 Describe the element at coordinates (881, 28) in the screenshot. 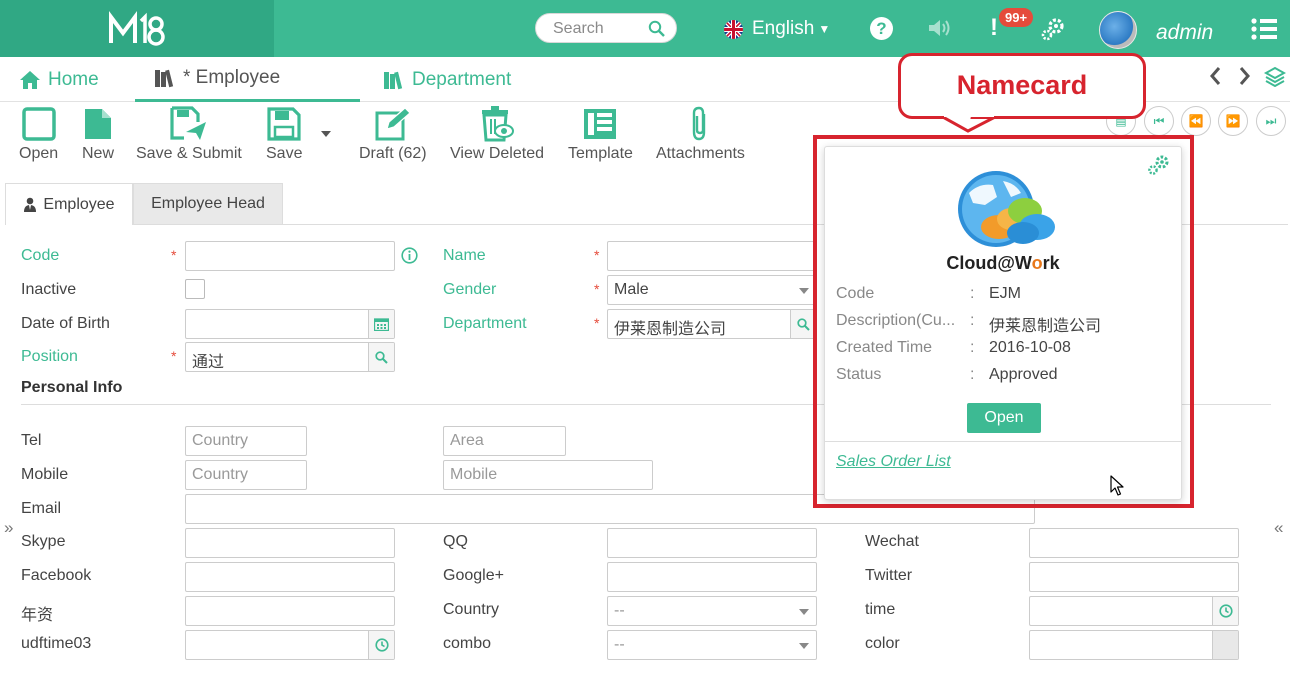

I see `help-icon: ?` at that location.